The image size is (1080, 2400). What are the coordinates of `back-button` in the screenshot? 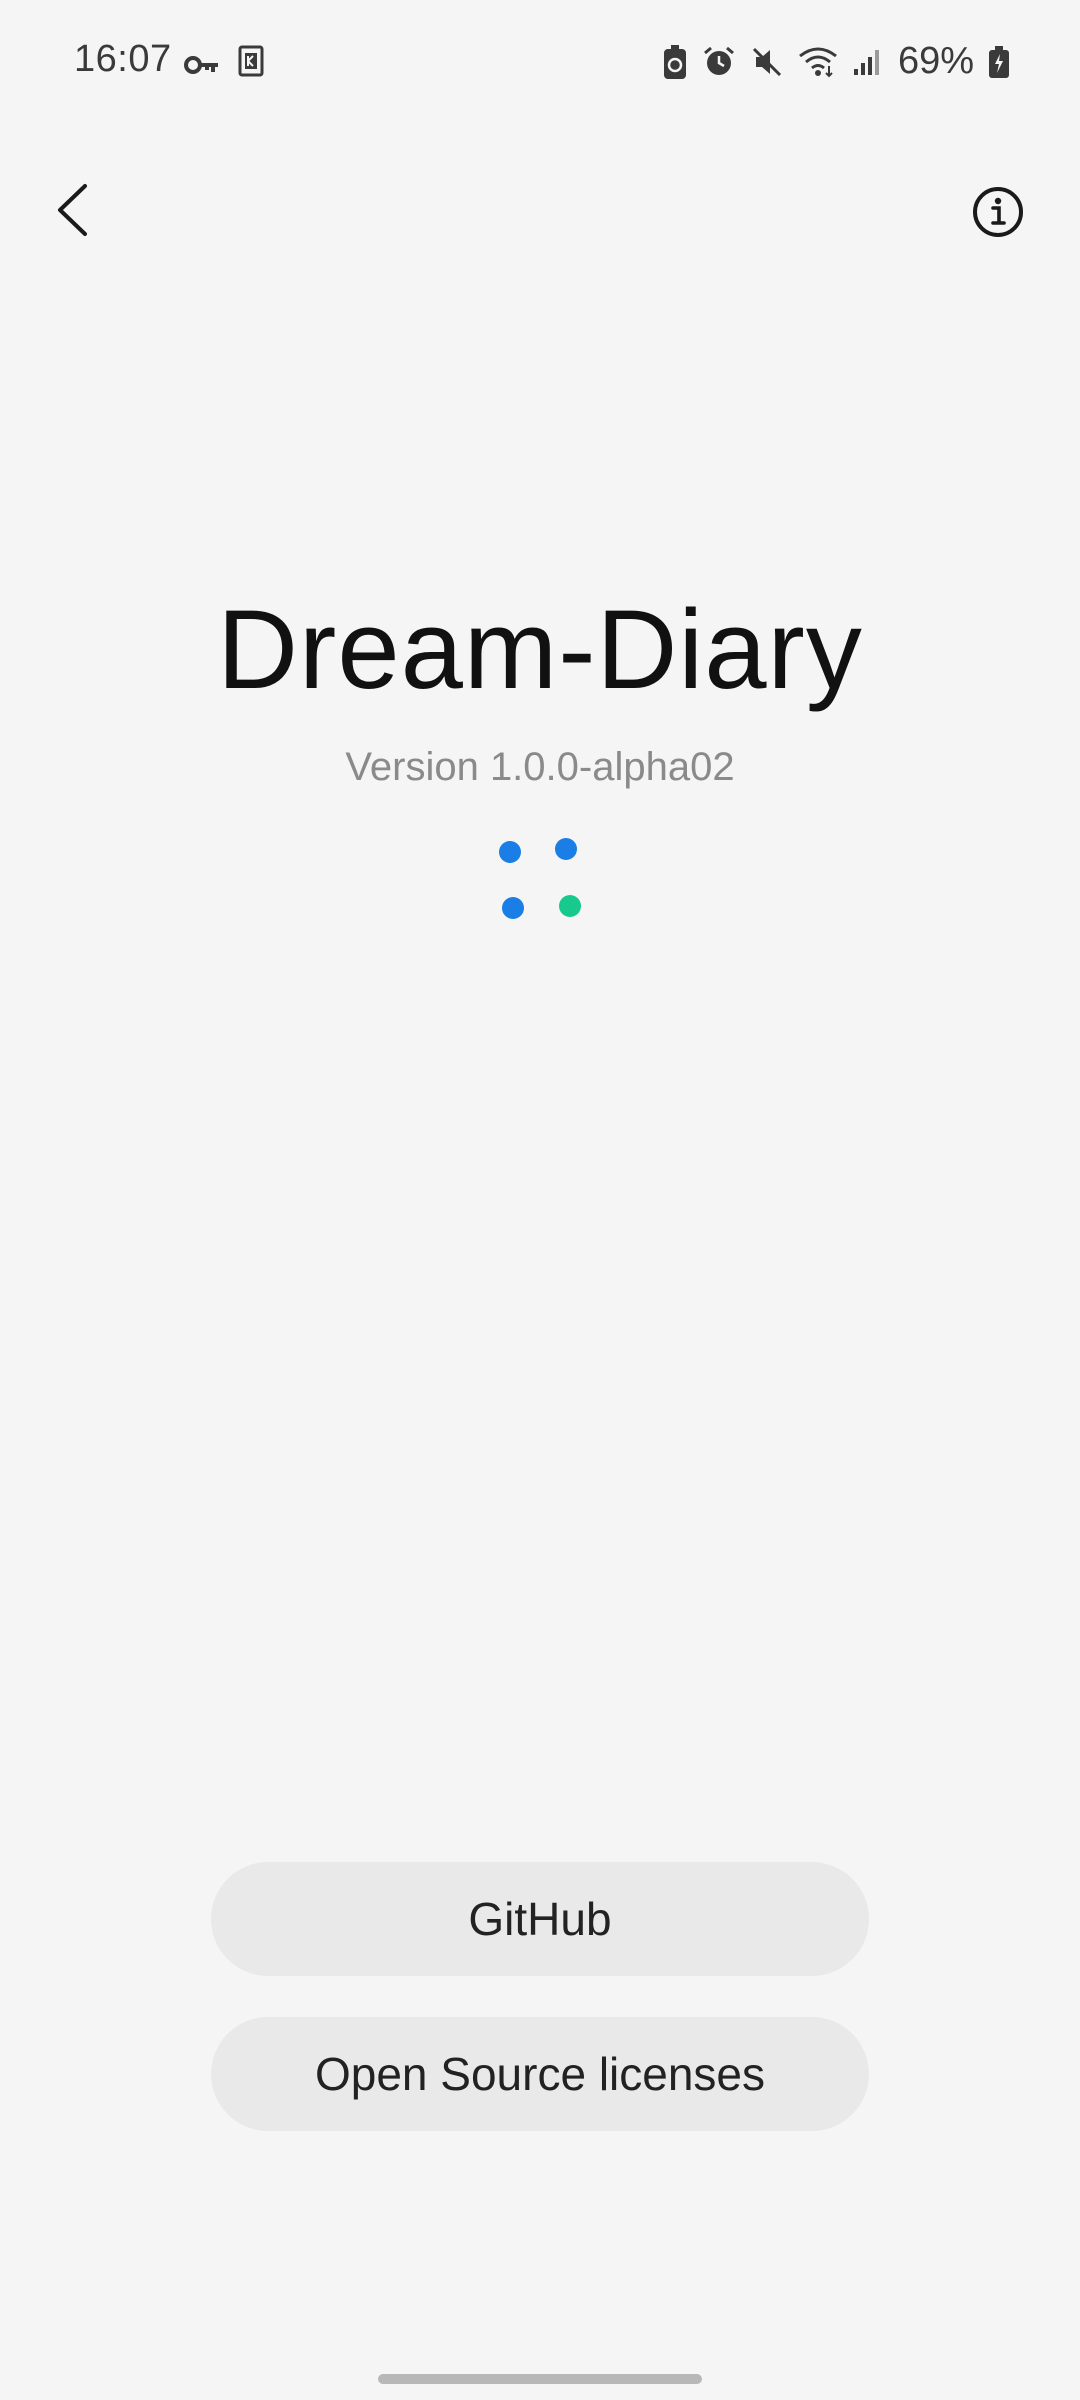 It's located at (72, 212).